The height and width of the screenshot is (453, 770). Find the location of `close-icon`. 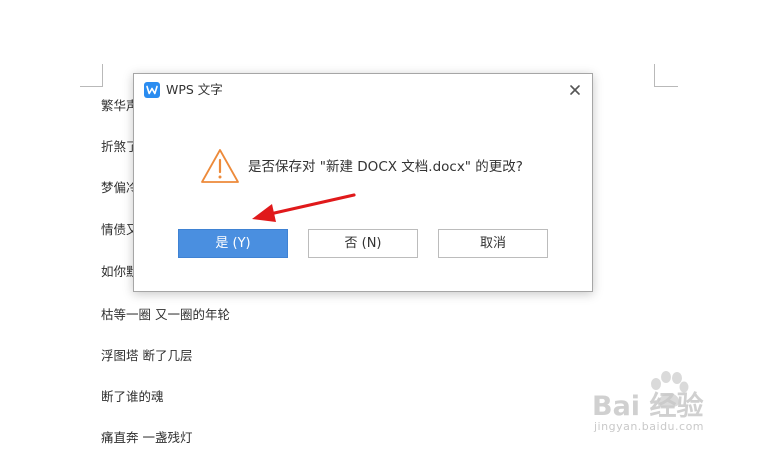

close-icon is located at coordinates (575, 90).